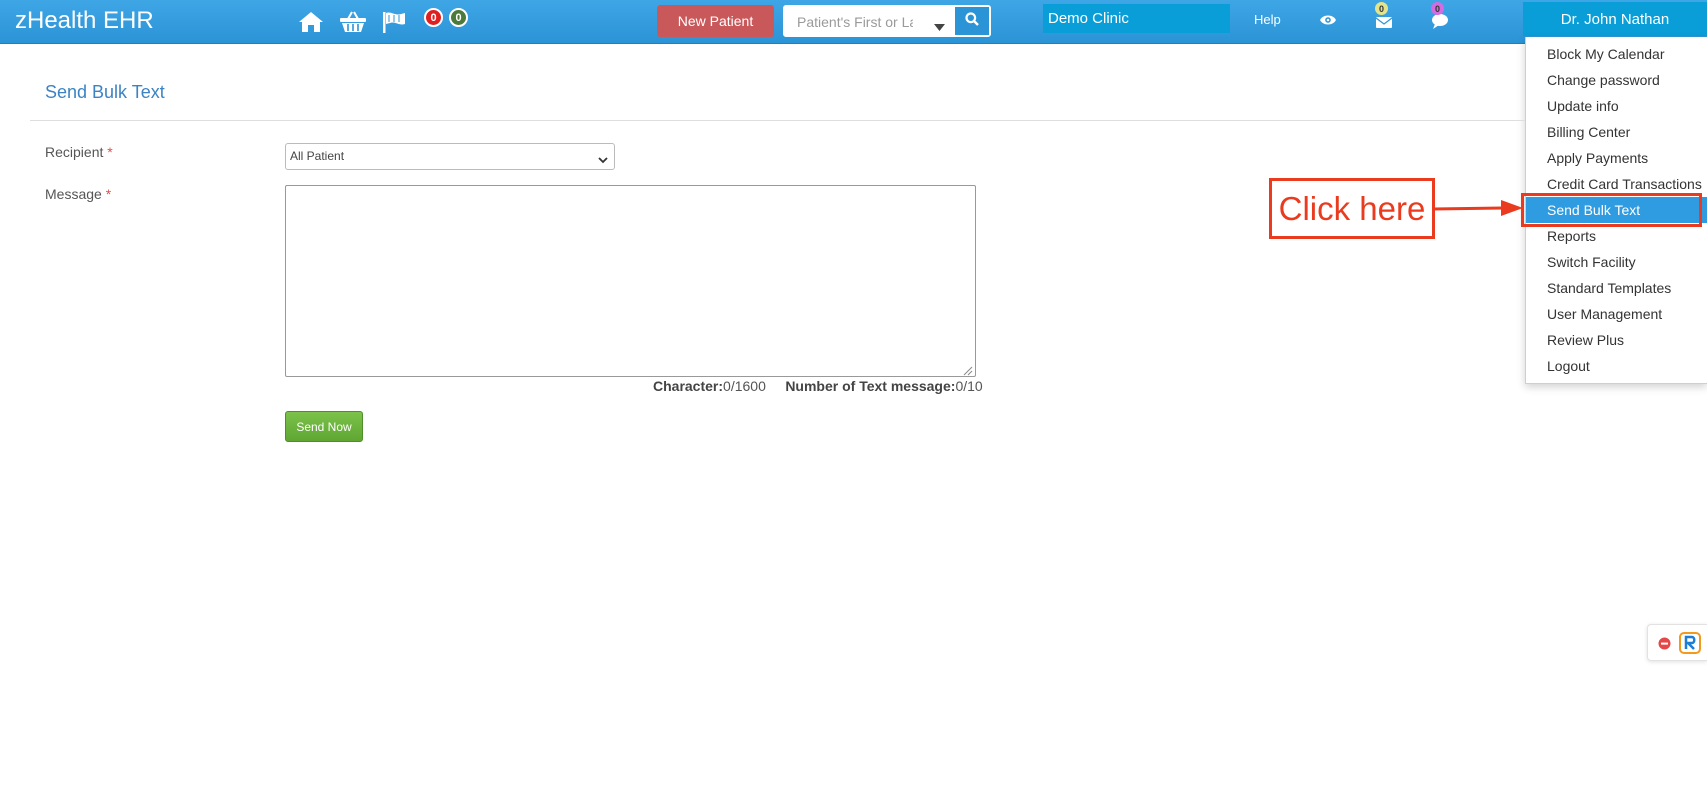 The width and height of the screenshot is (1707, 802). Describe the element at coordinates (311, 22) in the screenshot. I see `home-icon` at that location.